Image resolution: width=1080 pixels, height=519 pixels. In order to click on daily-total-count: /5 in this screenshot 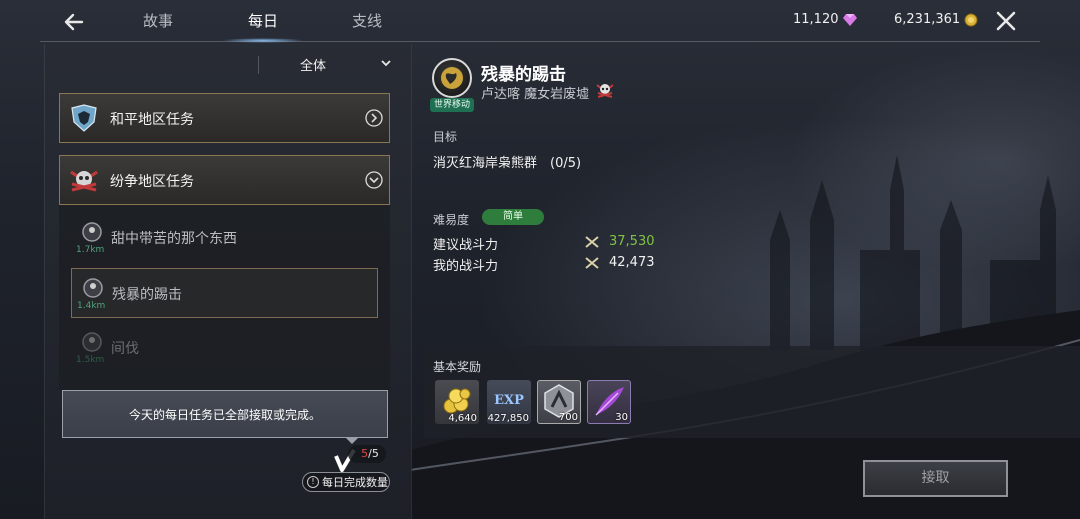, I will do `click(373, 453)`.